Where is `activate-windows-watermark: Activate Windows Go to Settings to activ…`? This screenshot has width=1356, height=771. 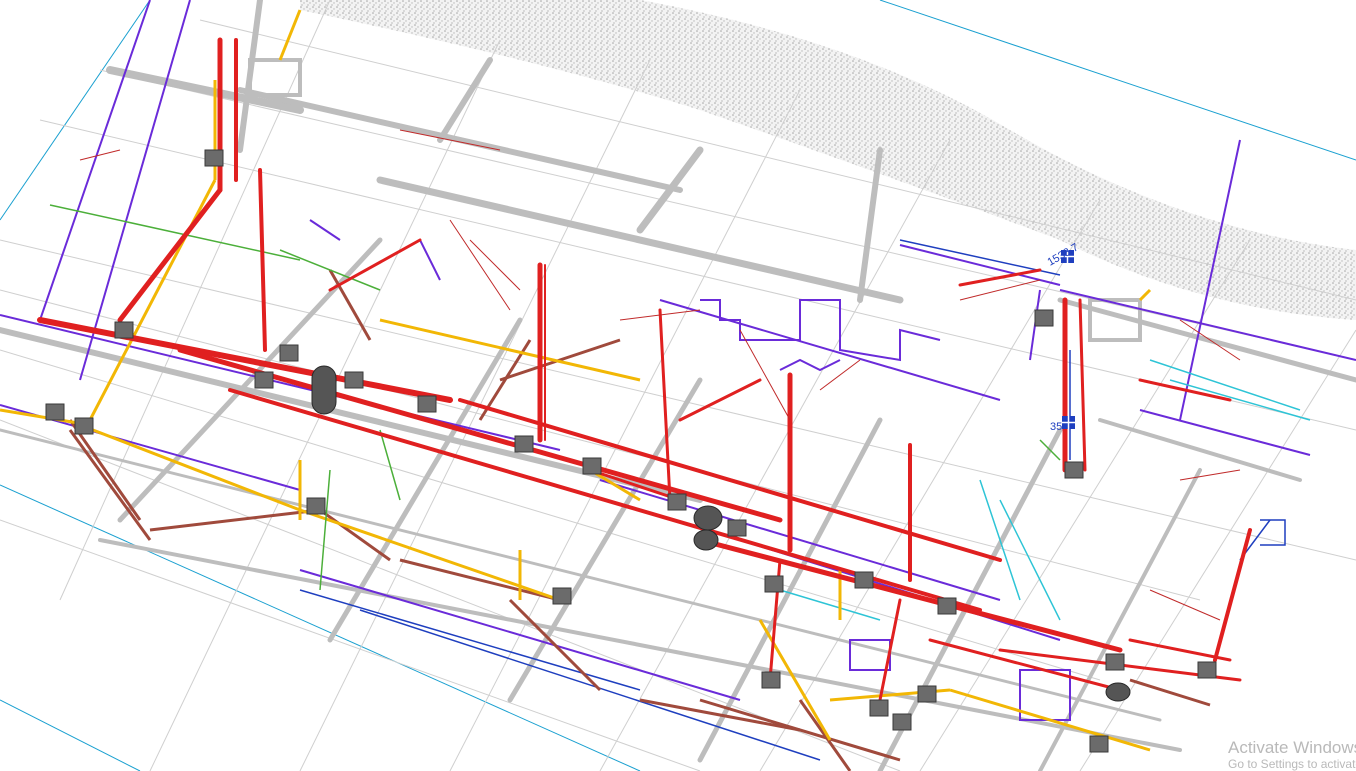 activate-windows-watermark: Activate Windows Go to Settings to activ… is located at coordinates (1292, 754).